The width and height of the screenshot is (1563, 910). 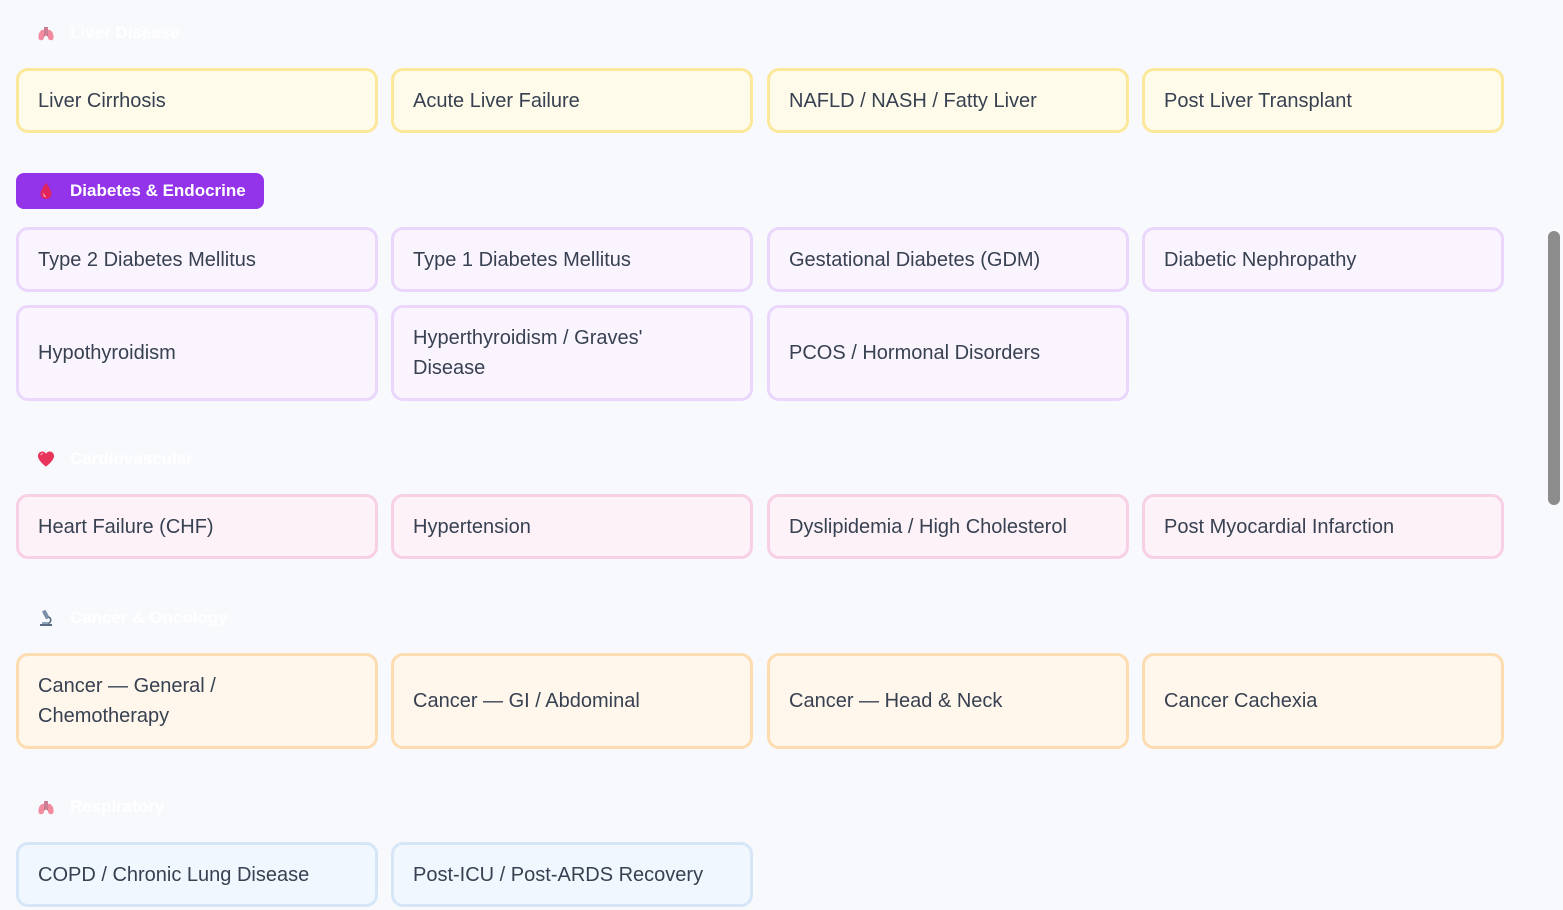 I want to click on section-title: Cardiovascular, so click(x=131, y=458).